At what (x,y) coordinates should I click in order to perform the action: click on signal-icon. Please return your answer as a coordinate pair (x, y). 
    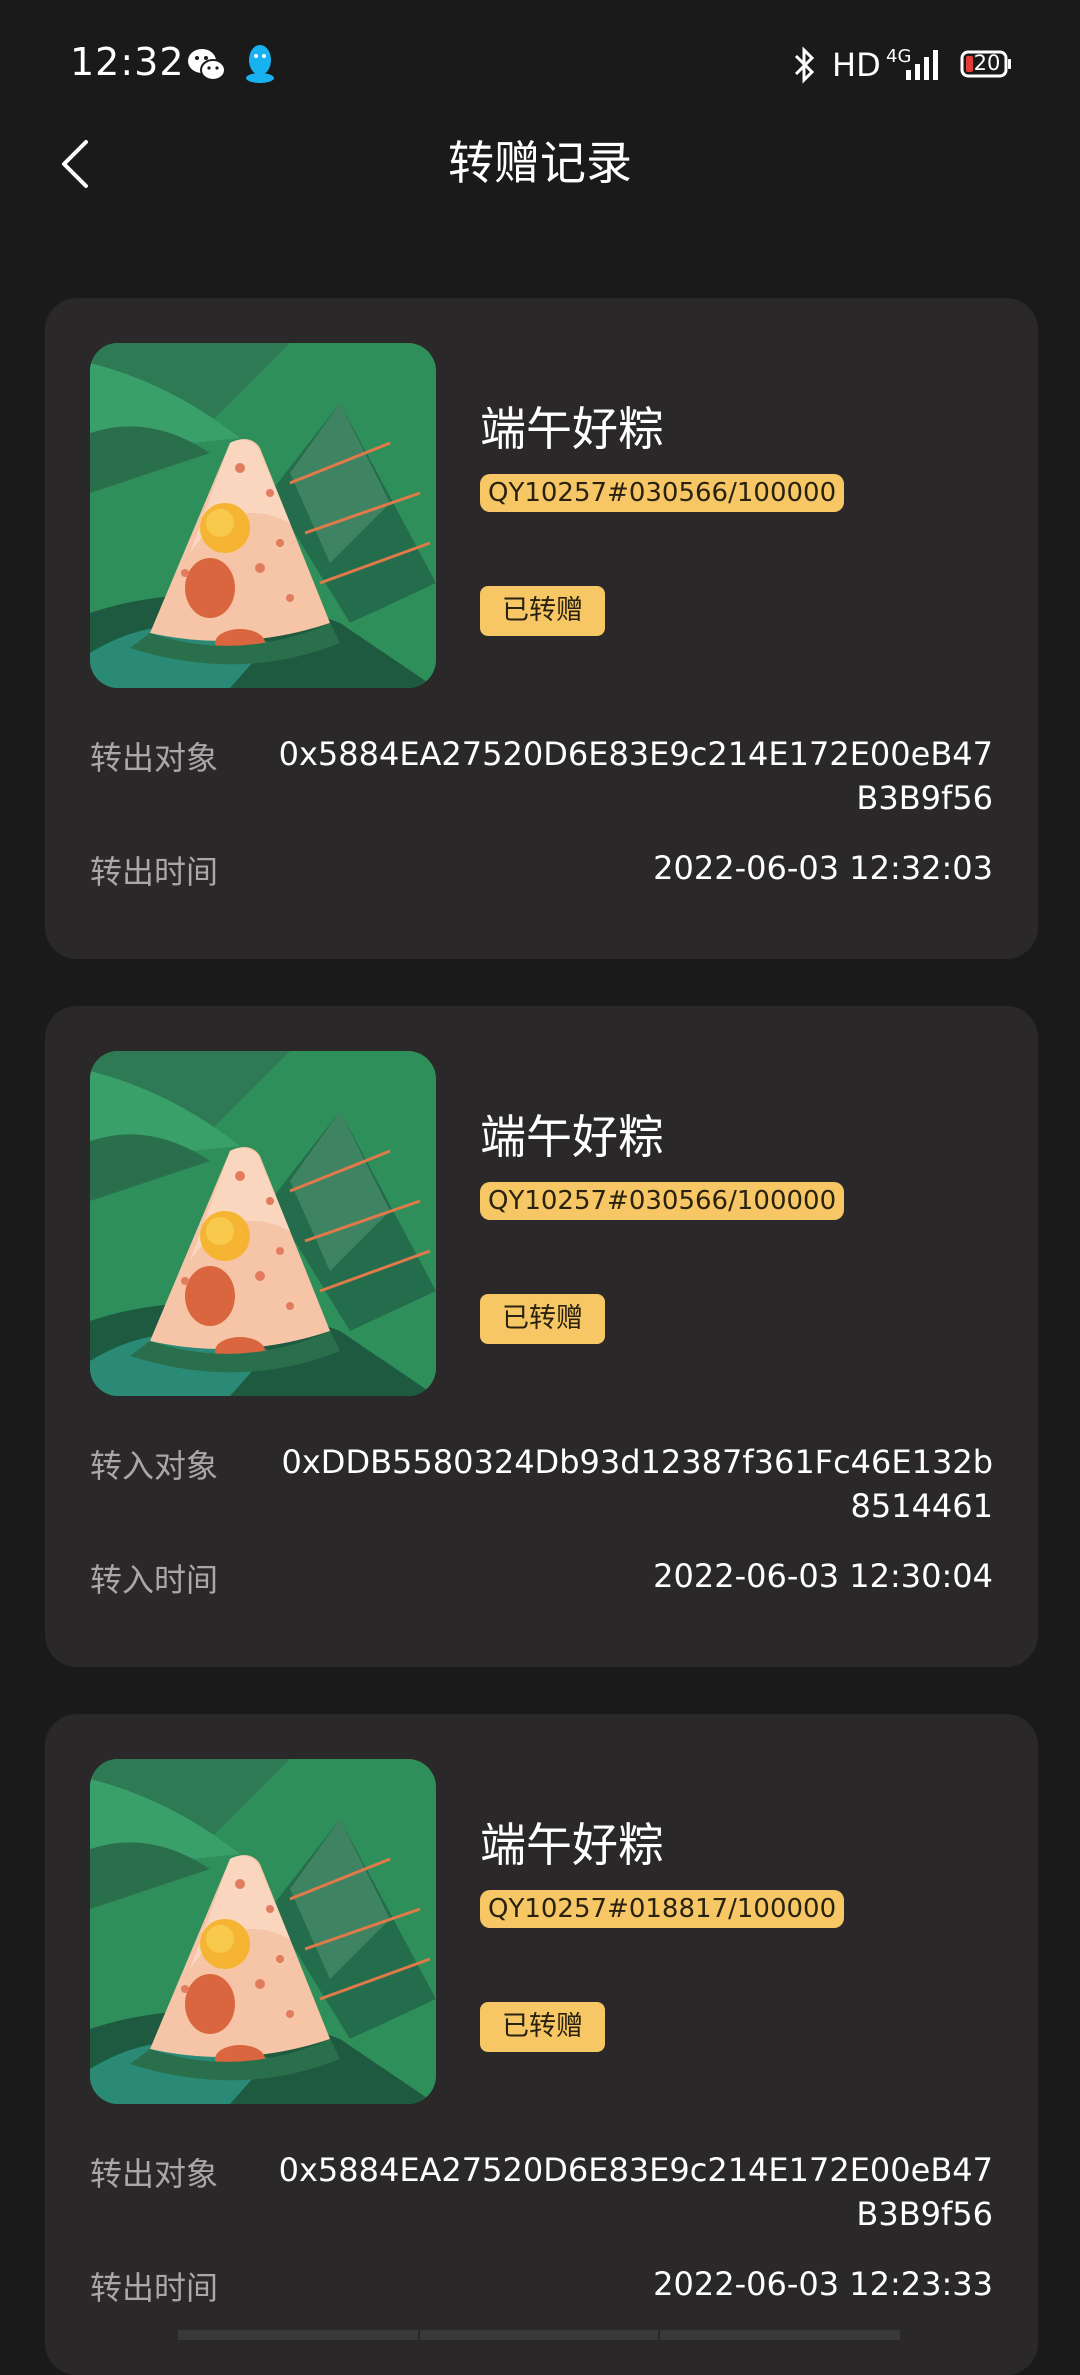
    Looking at the image, I should click on (922, 65).